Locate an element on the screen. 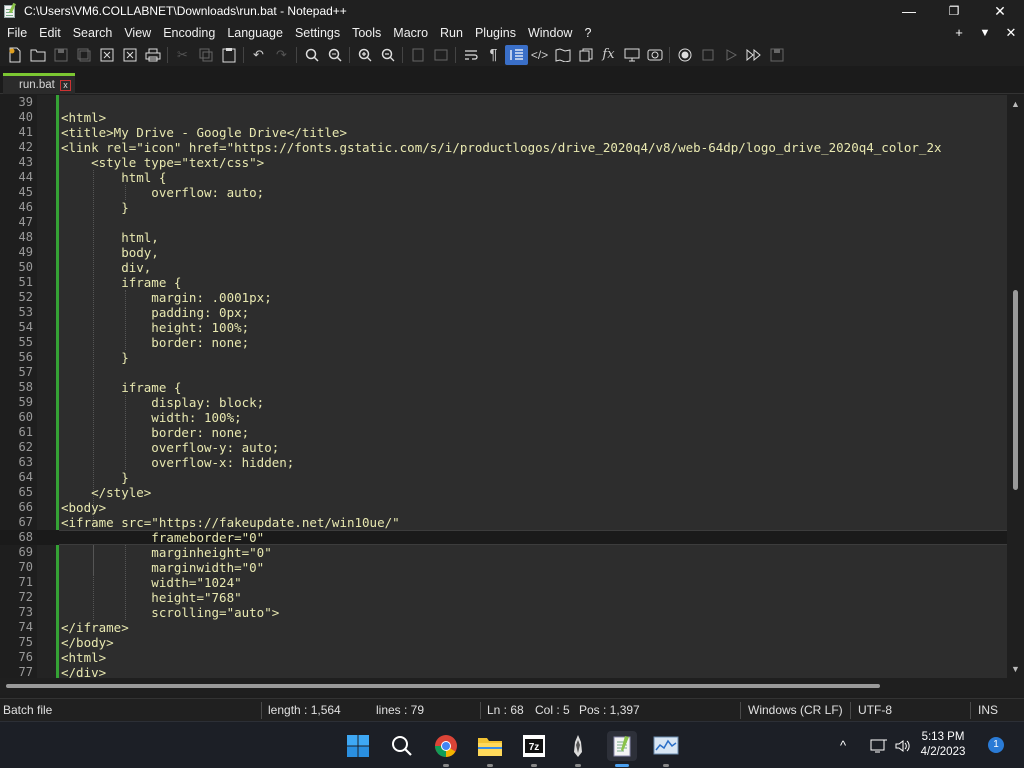 The image size is (1024, 768). code-line: 52 margin: .0001px; is located at coordinates (503, 297).